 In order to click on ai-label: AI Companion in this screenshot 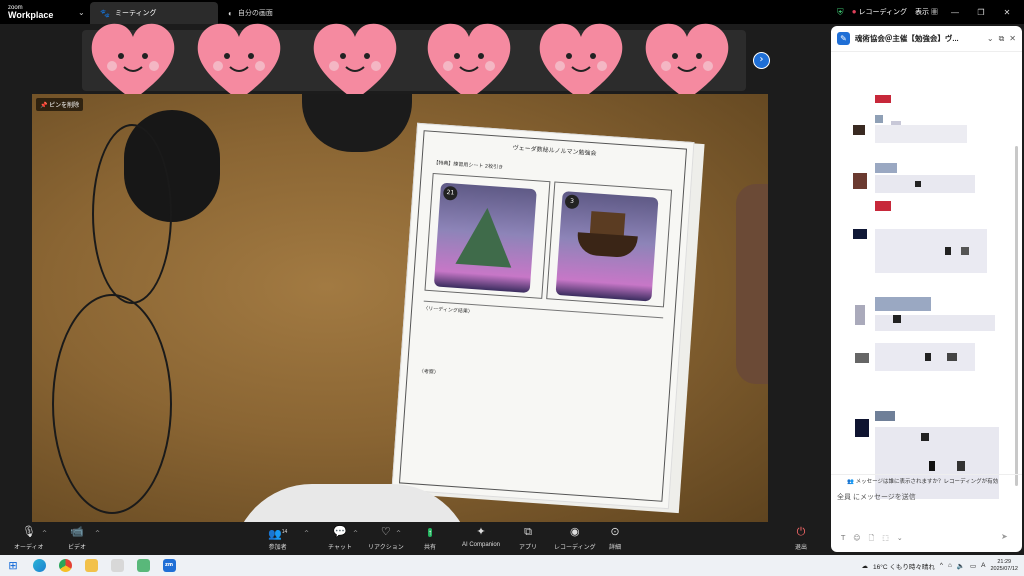, I will do `click(481, 545)`.